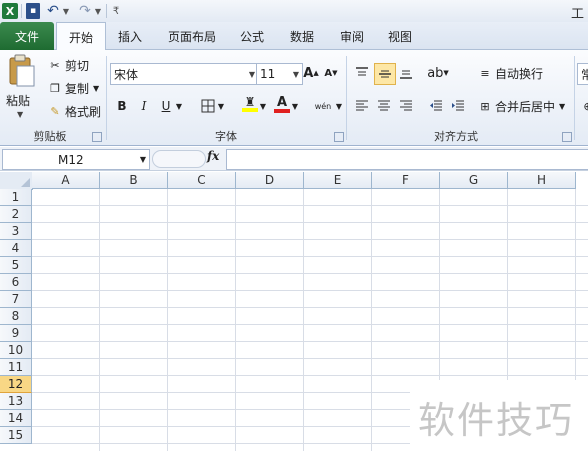 The height and width of the screenshot is (451, 588). I want to click on column-gridline, so click(235, 320).